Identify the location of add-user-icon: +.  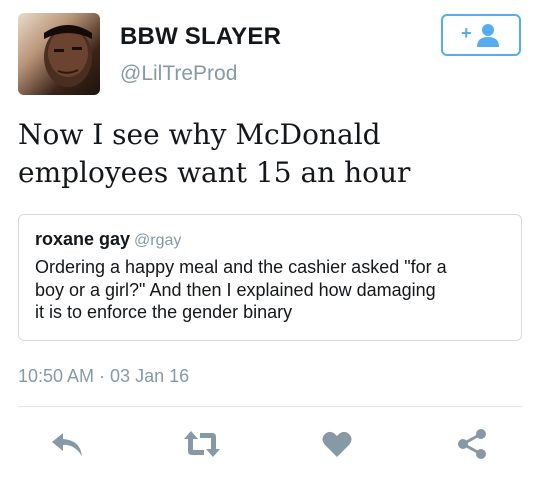
(480, 35).